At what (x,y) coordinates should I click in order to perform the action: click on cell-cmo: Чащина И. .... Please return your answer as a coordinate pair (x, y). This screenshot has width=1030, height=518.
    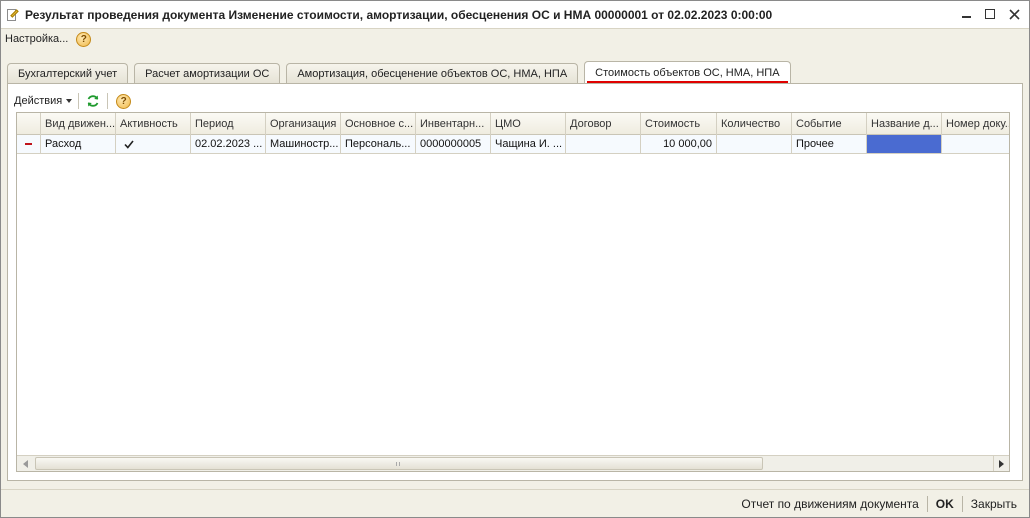
    Looking at the image, I should click on (528, 144).